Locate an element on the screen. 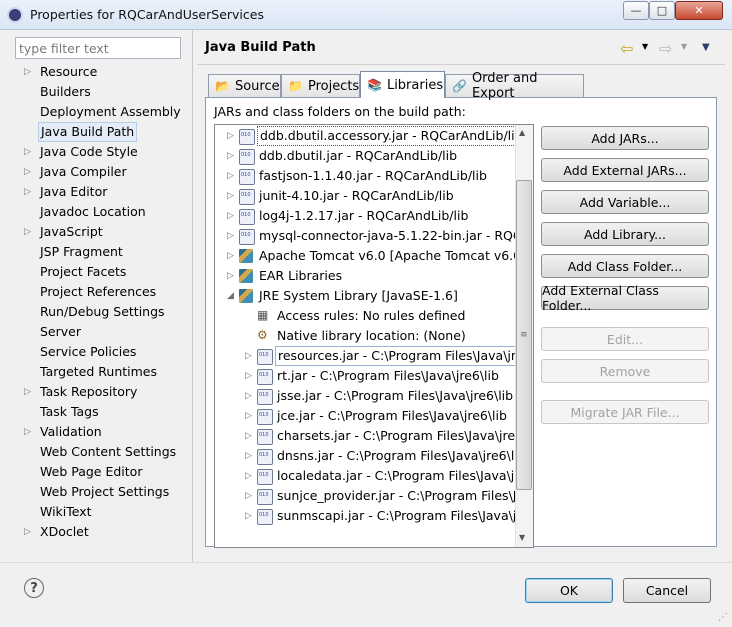 The image size is (732, 627). nav-item: JSP Fragment is located at coordinates (102, 252).